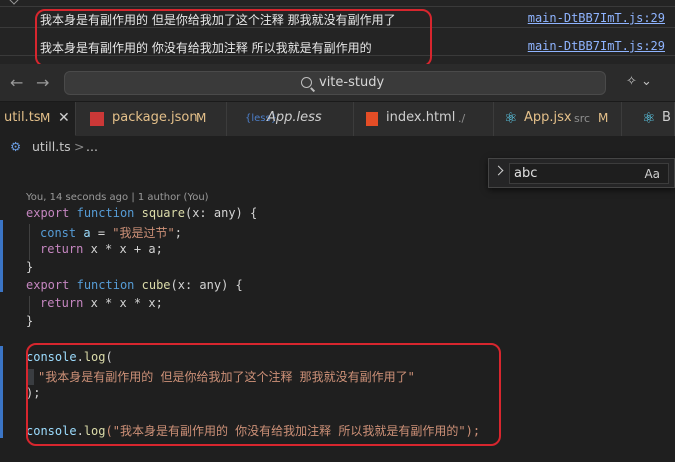  What do you see at coordinates (337, 3) in the screenshot?
I see `console-cut-row` at bounding box center [337, 3].